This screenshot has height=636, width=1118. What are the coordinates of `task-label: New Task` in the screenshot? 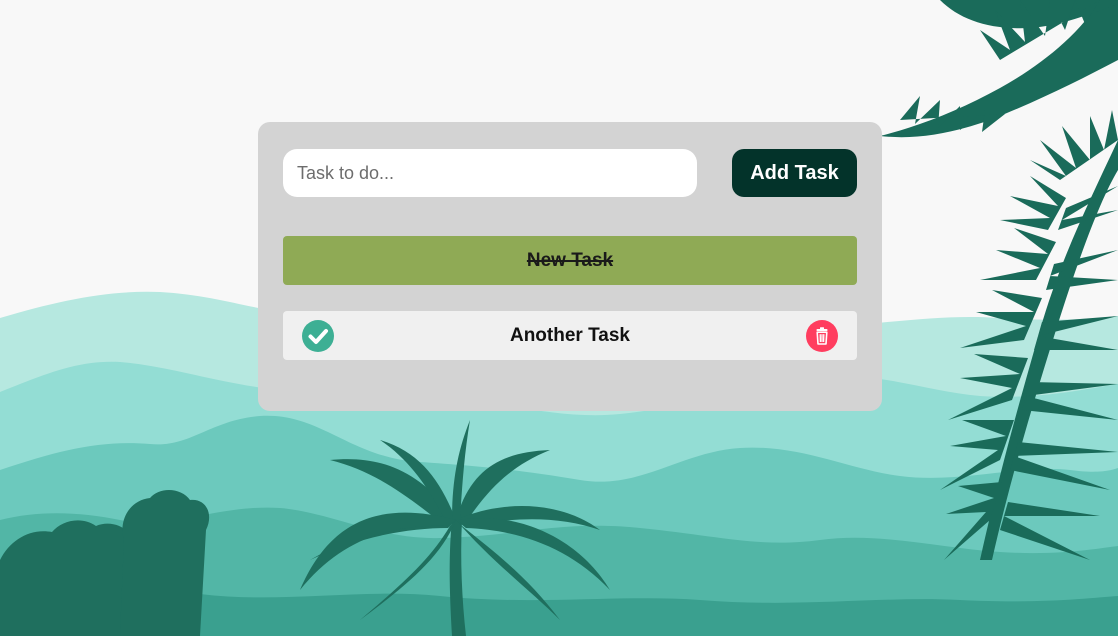 It's located at (570, 260).